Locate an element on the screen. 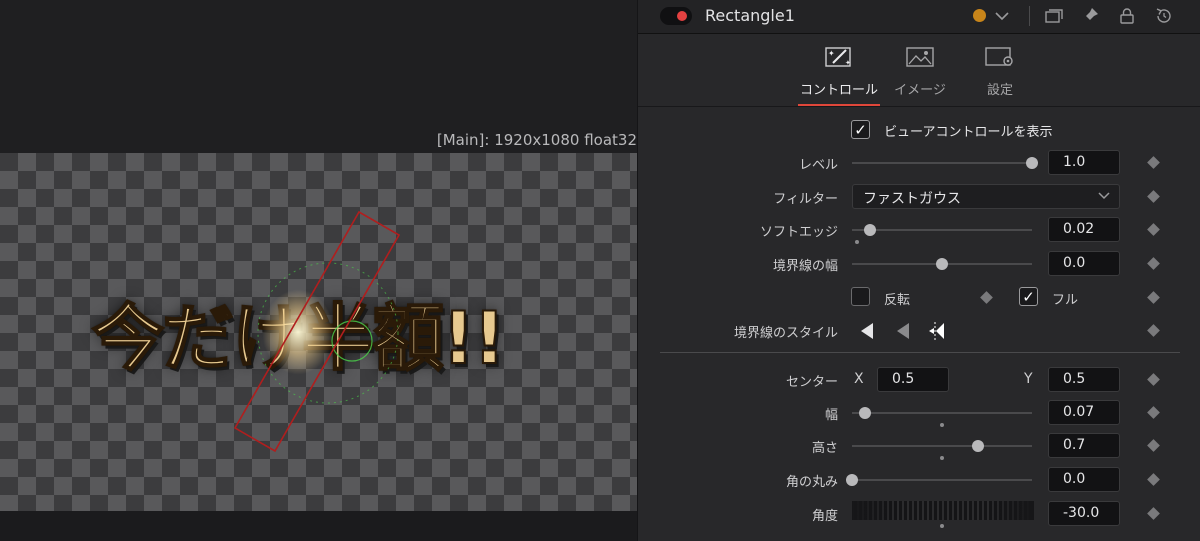 Image resolution: width=1200 pixels, height=541 pixels. corner-radius-slider-track is located at coordinates (942, 480).